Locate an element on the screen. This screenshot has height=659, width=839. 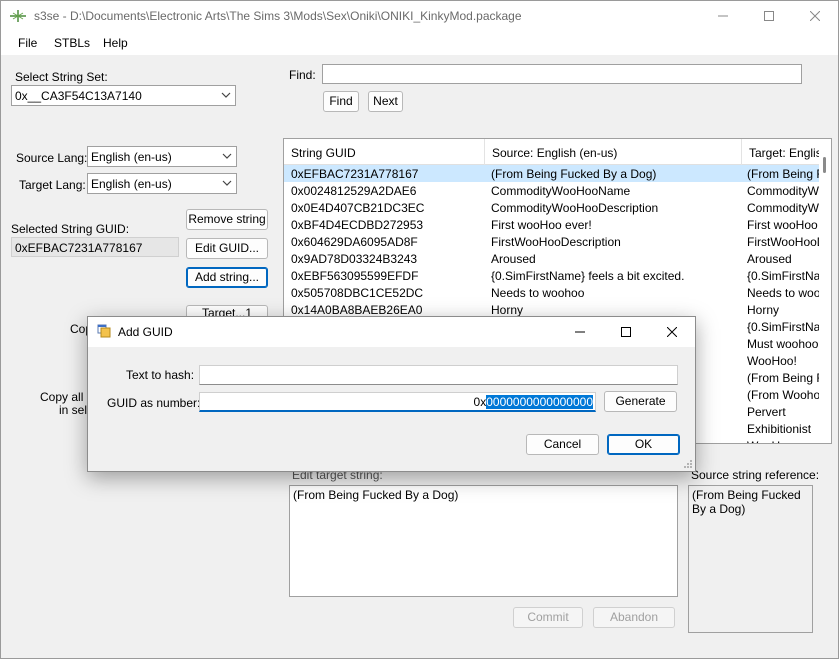
source-ref-textarea: (From Being Fucked By a Dog) is located at coordinates (750, 559).